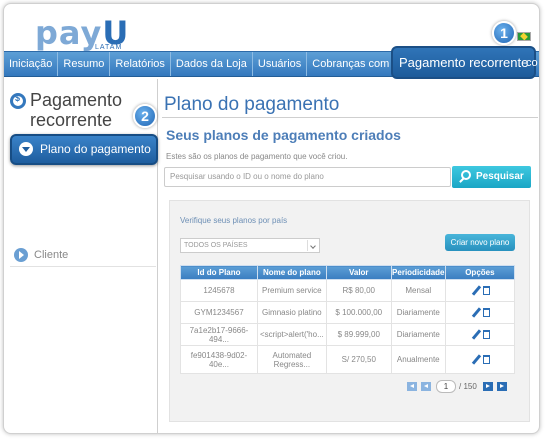 The height and width of the screenshot is (439, 545). I want to click on column-header: Periodicidade, so click(418, 272).